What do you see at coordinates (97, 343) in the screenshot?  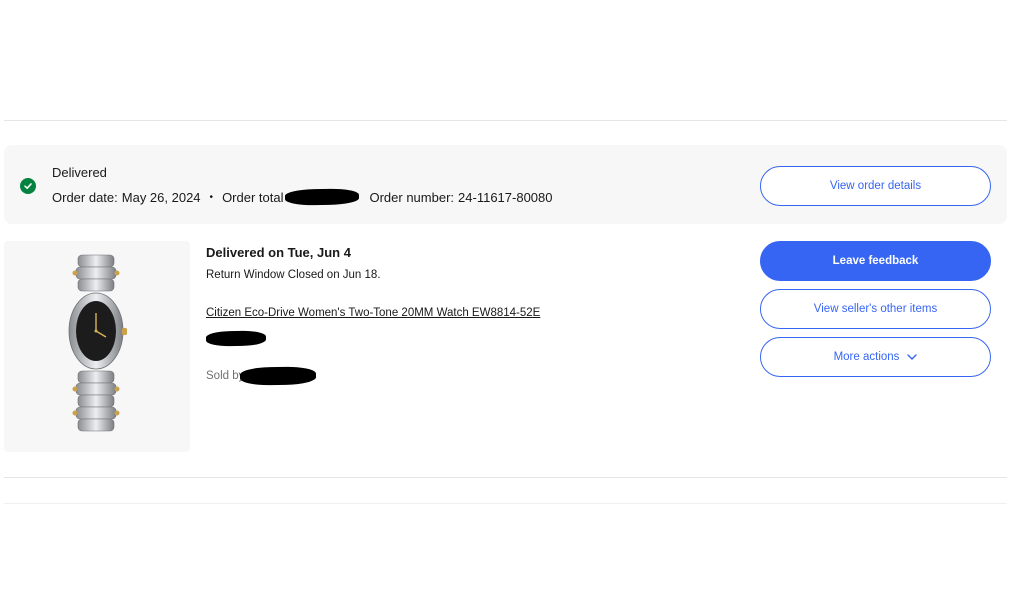 I see `watch-image` at bounding box center [97, 343].